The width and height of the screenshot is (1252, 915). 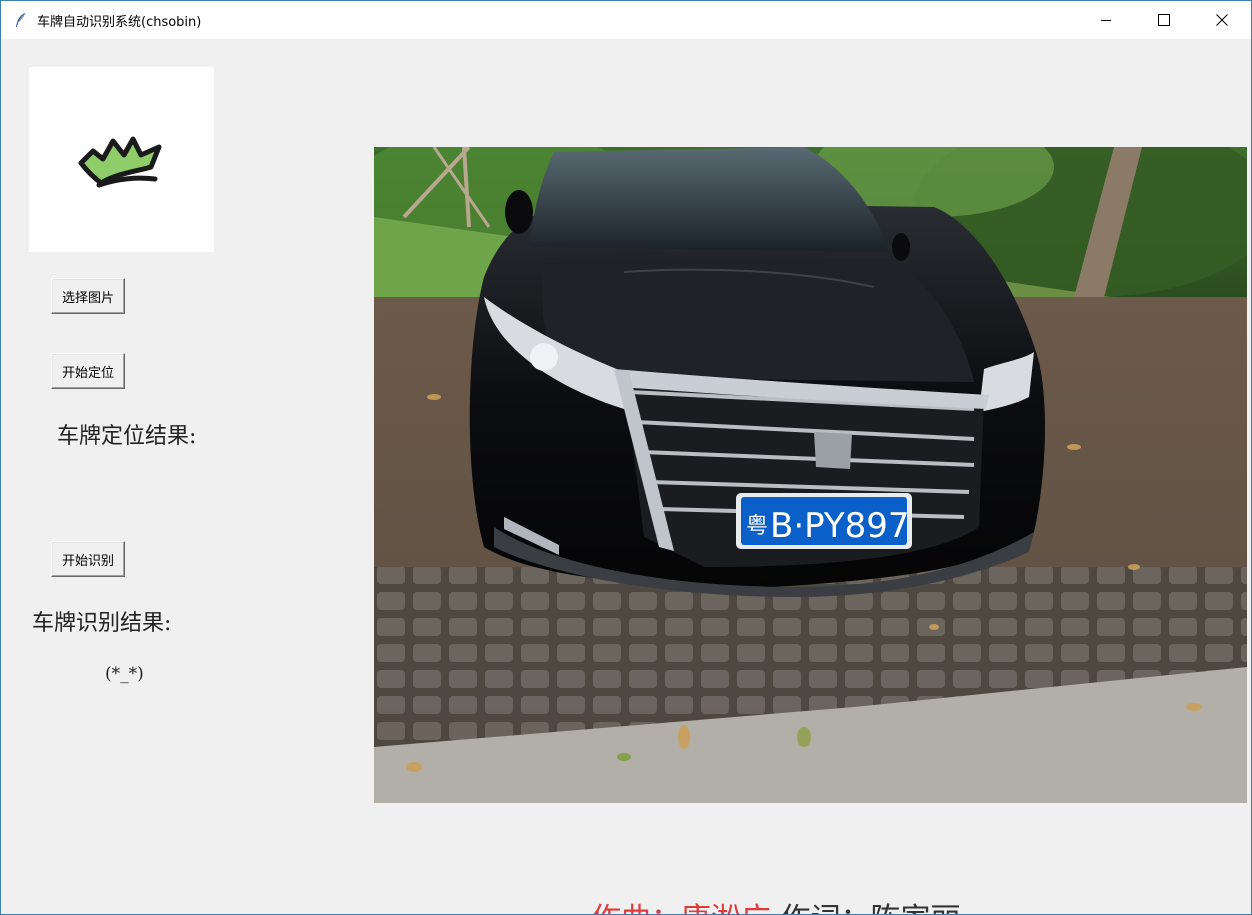 What do you see at coordinates (757, 526) in the screenshot?
I see `plate-province: 粤` at bounding box center [757, 526].